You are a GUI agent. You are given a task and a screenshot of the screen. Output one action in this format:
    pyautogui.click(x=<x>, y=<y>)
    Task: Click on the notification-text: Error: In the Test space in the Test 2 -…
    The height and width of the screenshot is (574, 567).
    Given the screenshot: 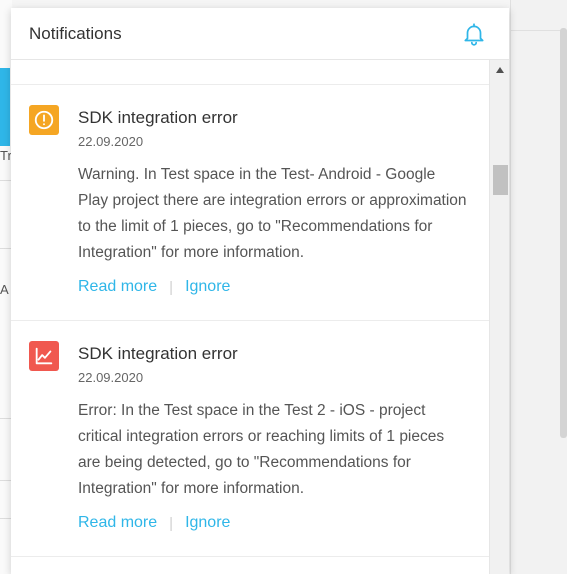 What is the action you would take?
    pyautogui.click(x=261, y=449)
    